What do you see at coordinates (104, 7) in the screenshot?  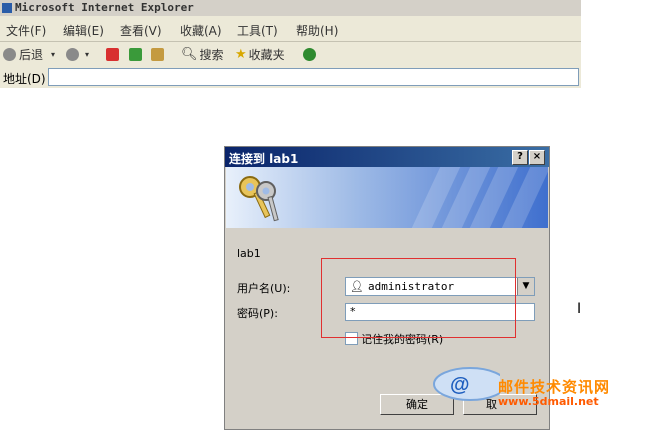 I see `window-title: Microsoft Internet Explorer` at bounding box center [104, 7].